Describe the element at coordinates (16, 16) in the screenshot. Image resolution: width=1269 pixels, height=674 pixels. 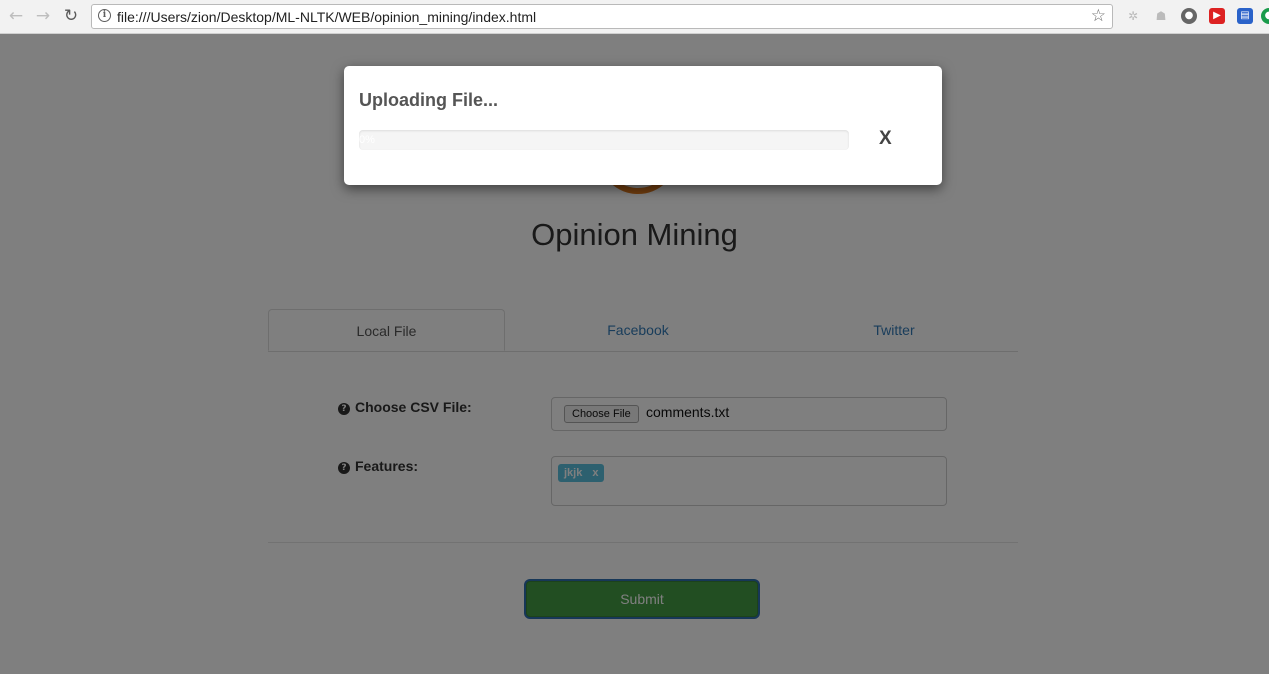
I see `back-arrow-icon: ←` at that location.